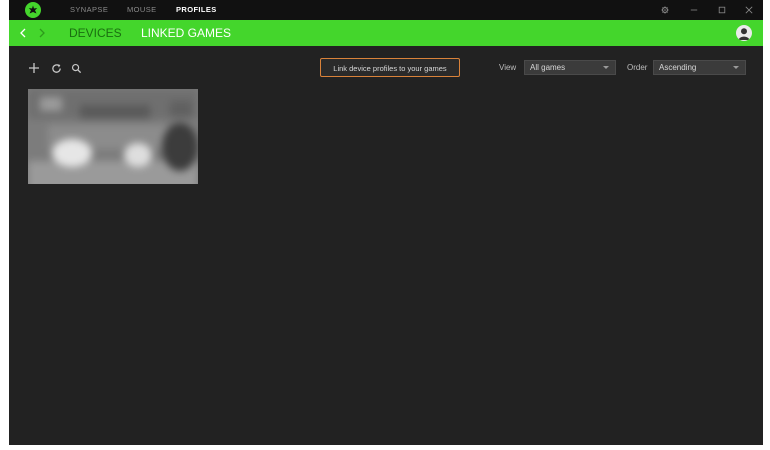 The height and width of the screenshot is (450, 770). I want to click on game-card, so click(113, 136).